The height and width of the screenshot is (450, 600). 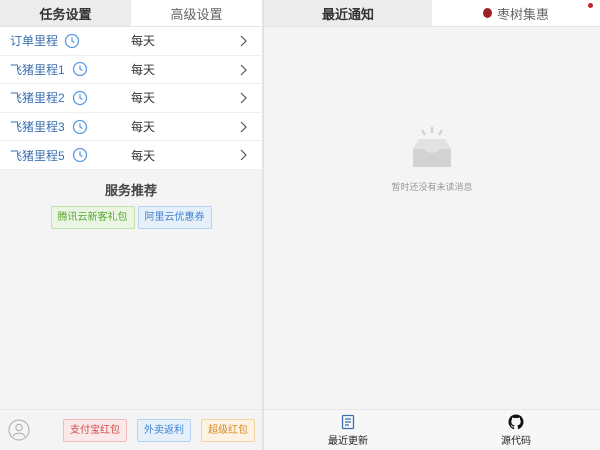 I want to click on empty-message: 暂时还没有未读消息, so click(x=432, y=187).